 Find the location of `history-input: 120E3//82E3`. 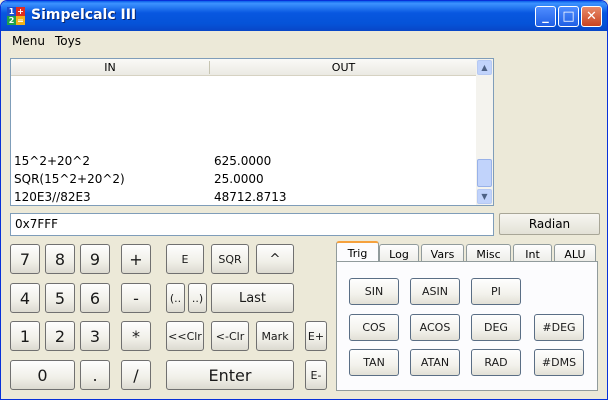

history-input: 120E3//82E3 is located at coordinates (52, 197).